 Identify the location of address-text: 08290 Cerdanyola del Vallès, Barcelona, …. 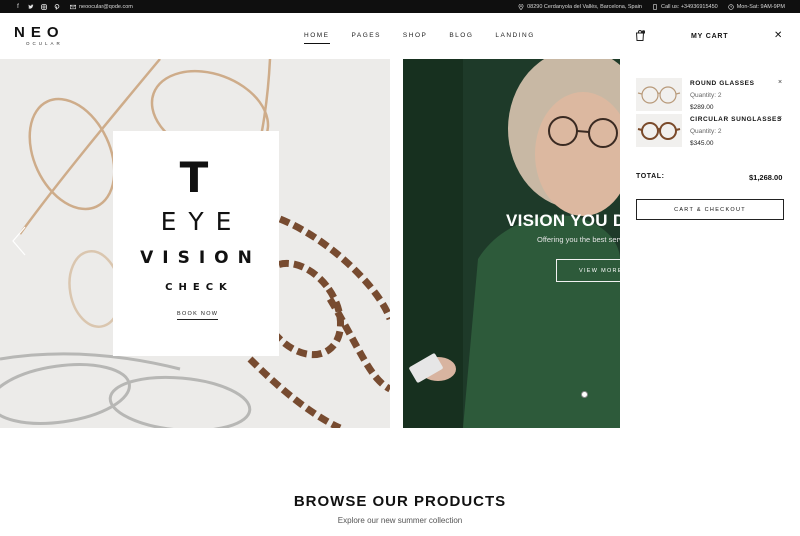
(584, 6).